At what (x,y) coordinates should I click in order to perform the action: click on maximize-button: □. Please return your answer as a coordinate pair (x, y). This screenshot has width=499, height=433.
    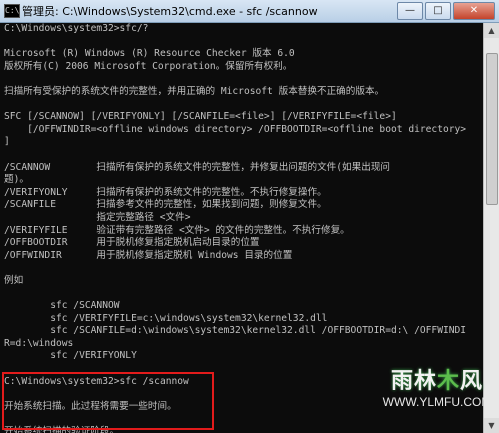
    Looking at the image, I should click on (438, 11).